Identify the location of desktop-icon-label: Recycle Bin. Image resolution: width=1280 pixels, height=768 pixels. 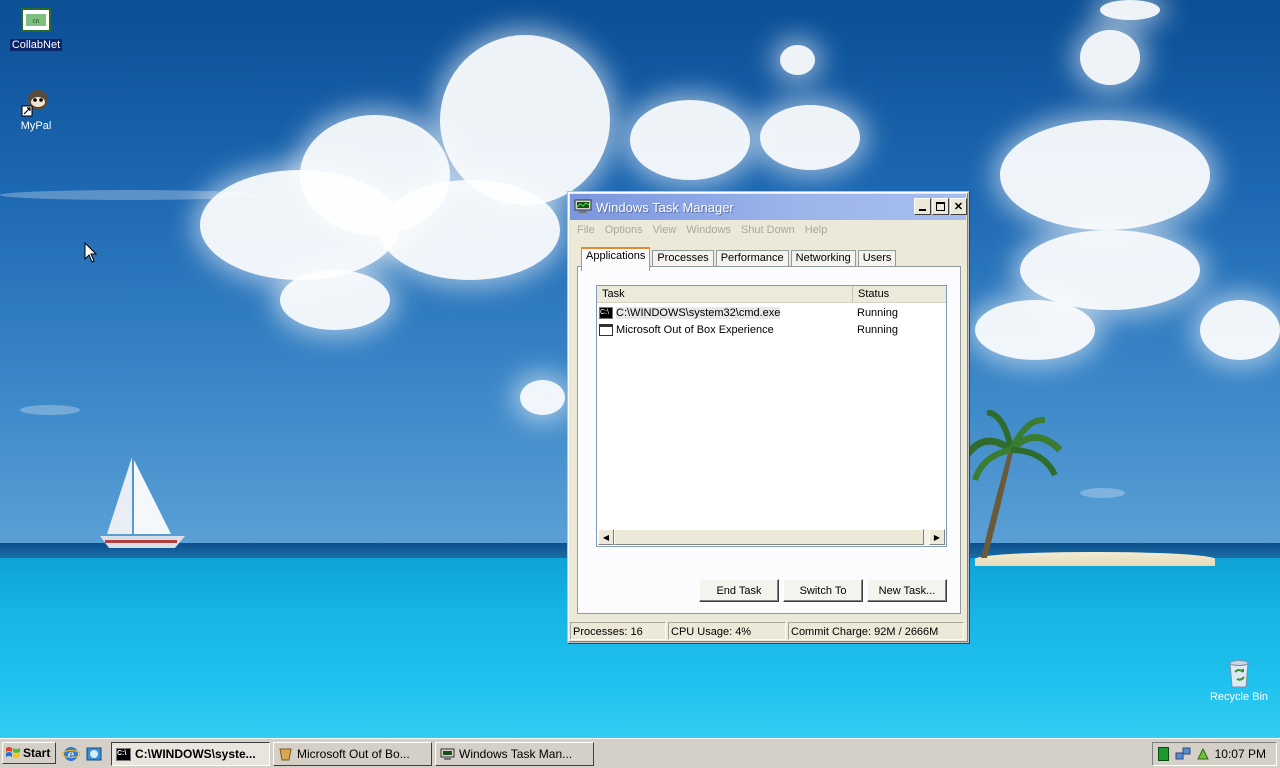
(1239, 697).